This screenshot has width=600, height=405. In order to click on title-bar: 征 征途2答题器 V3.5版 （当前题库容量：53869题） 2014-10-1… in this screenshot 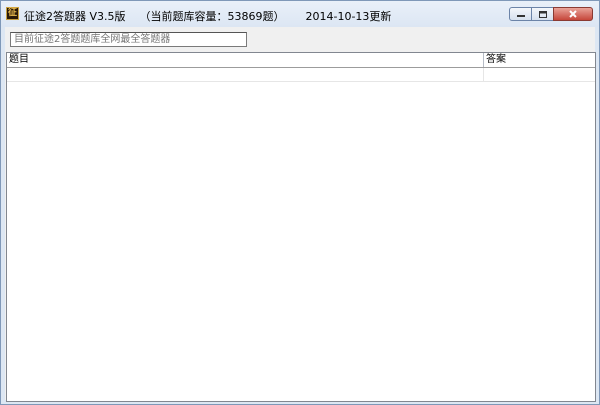, I will do `click(300, 14)`.